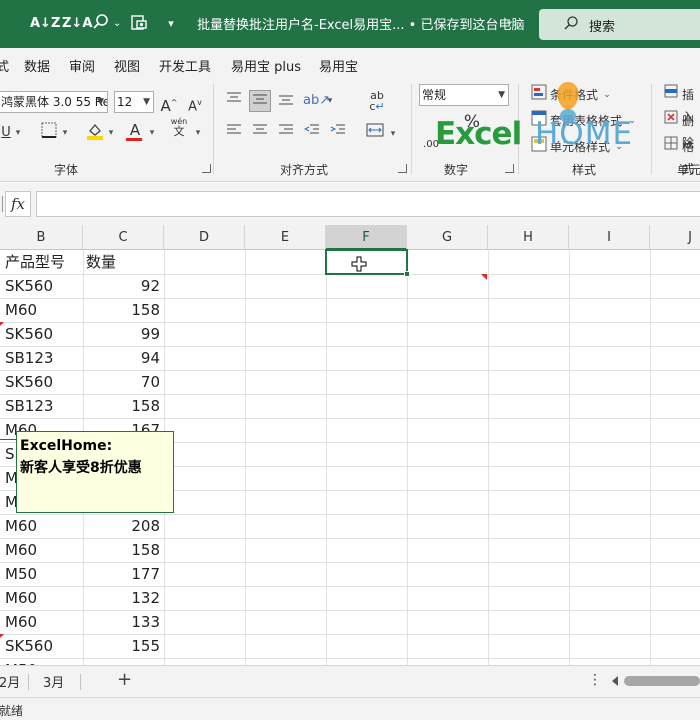 This screenshot has width=700, height=720. What do you see at coordinates (691, 104) in the screenshot?
I see `insert-cells-label: 插入` at bounding box center [691, 104].